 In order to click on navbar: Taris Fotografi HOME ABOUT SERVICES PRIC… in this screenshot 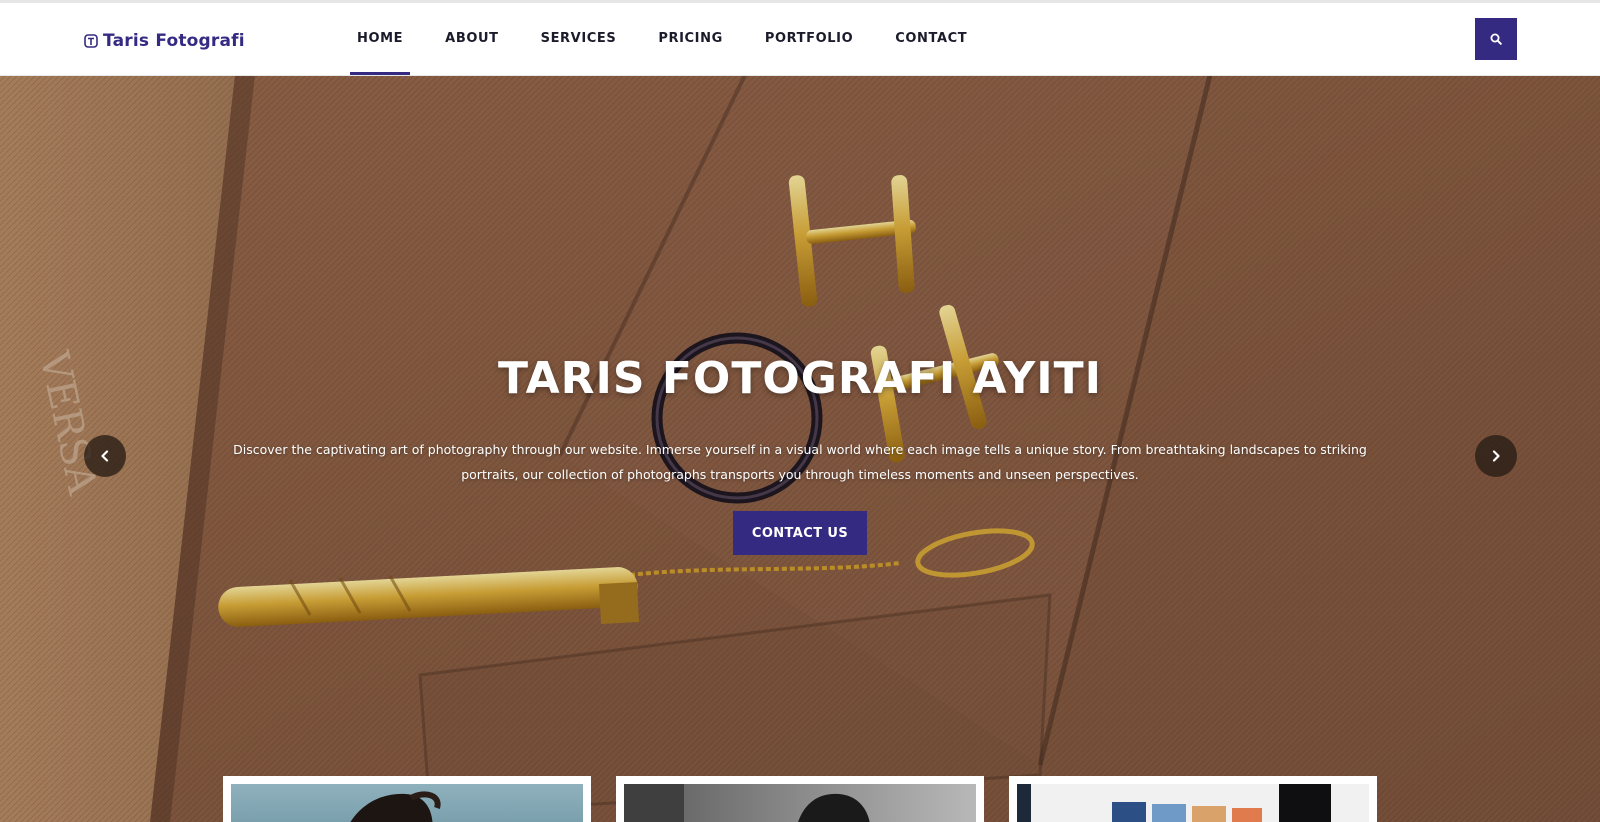, I will do `click(800, 39)`.